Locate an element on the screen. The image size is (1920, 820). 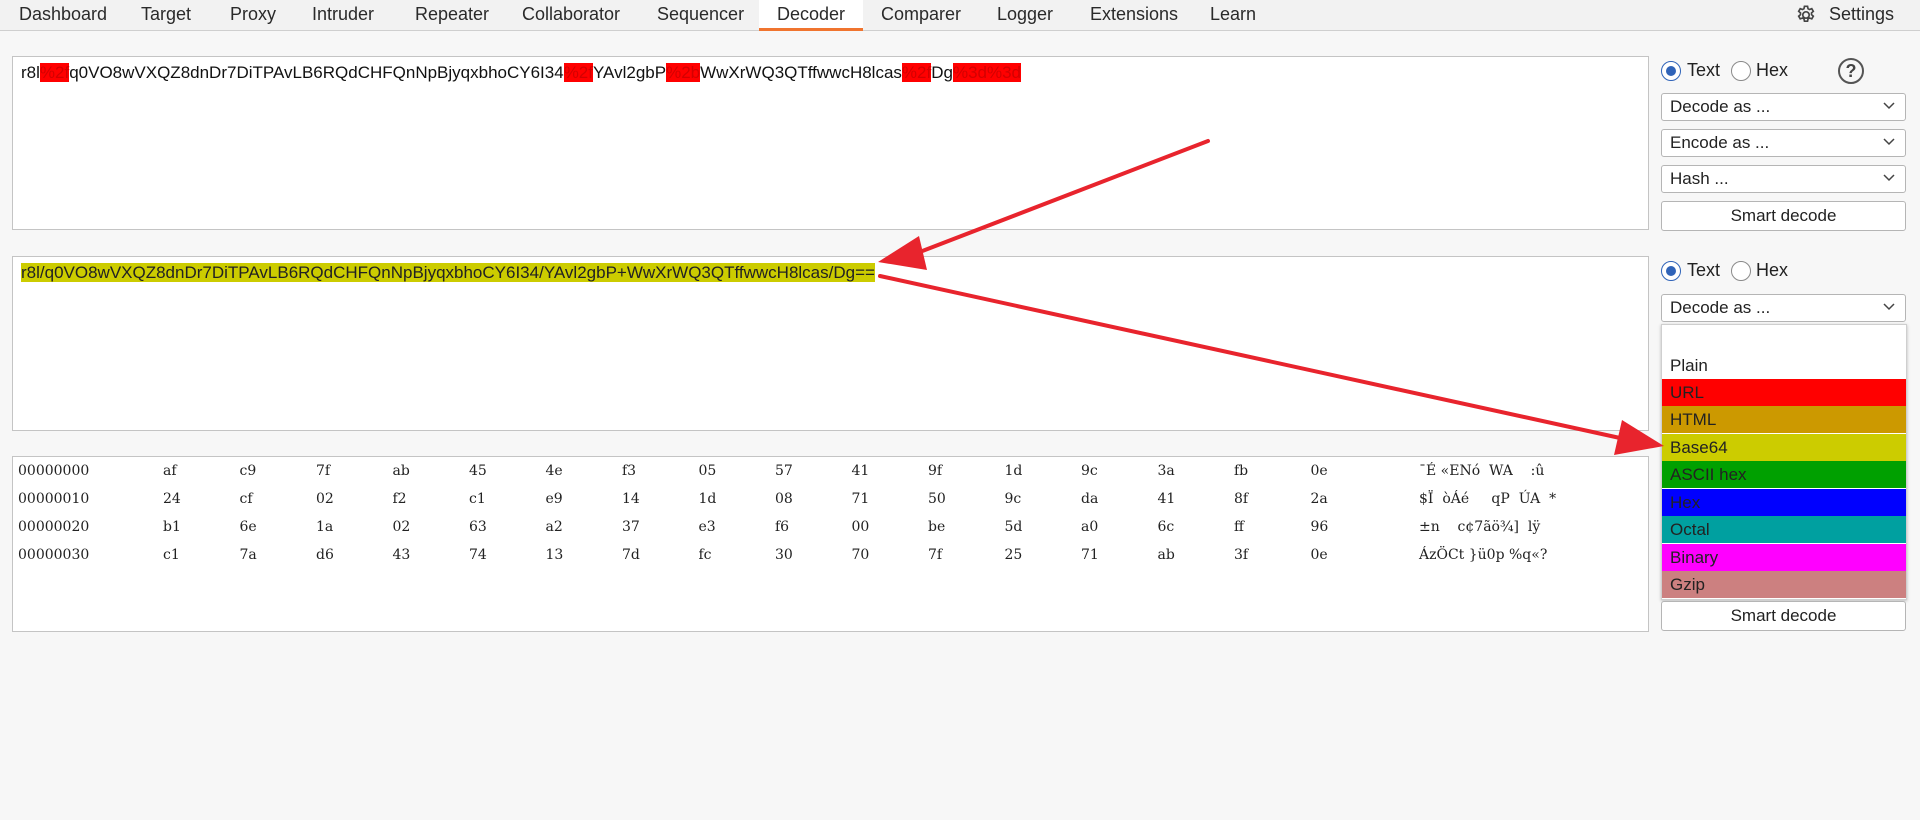
hex-byte: 43 is located at coordinates (402, 555).